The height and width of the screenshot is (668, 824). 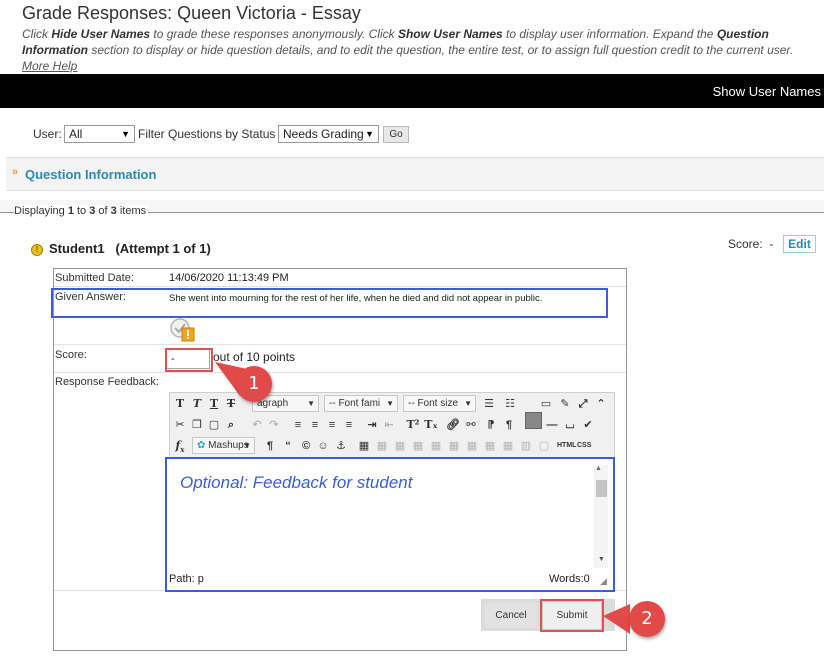 What do you see at coordinates (390, 524) in the screenshot?
I see `feedback-editor-highlight` at bounding box center [390, 524].